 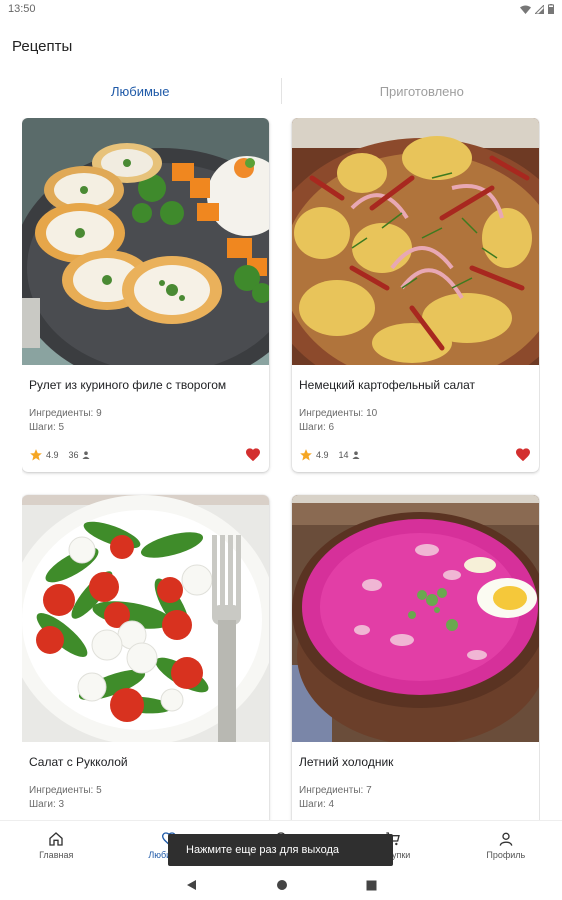 What do you see at coordinates (281, 9) in the screenshot?
I see `status-bar: 13:50` at bounding box center [281, 9].